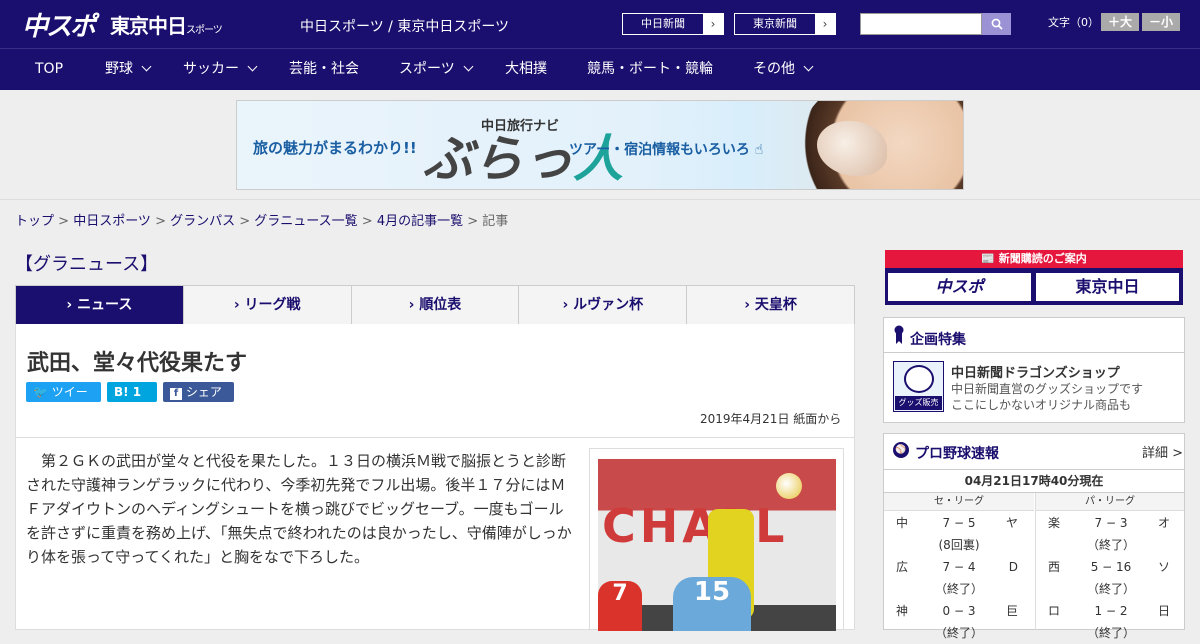  Describe the element at coordinates (1042, 258) in the screenshot. I see `subscribe-title-text: 新聞購読のご案内` at that location.